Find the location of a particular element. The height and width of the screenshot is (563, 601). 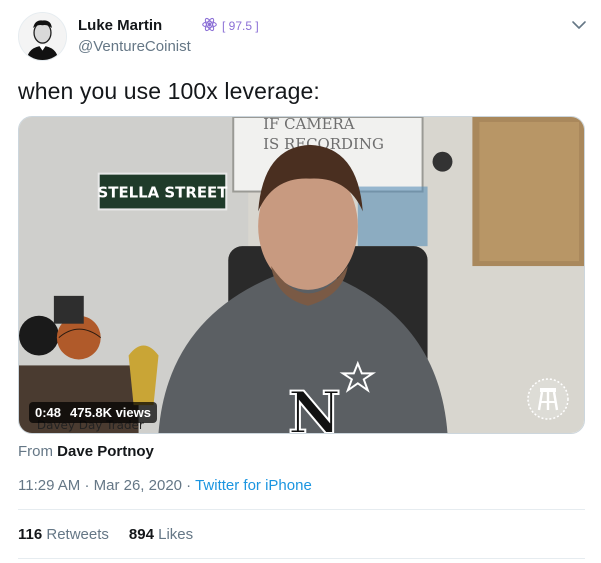

barstool-logo-icon is located at coordinates (548, 399).